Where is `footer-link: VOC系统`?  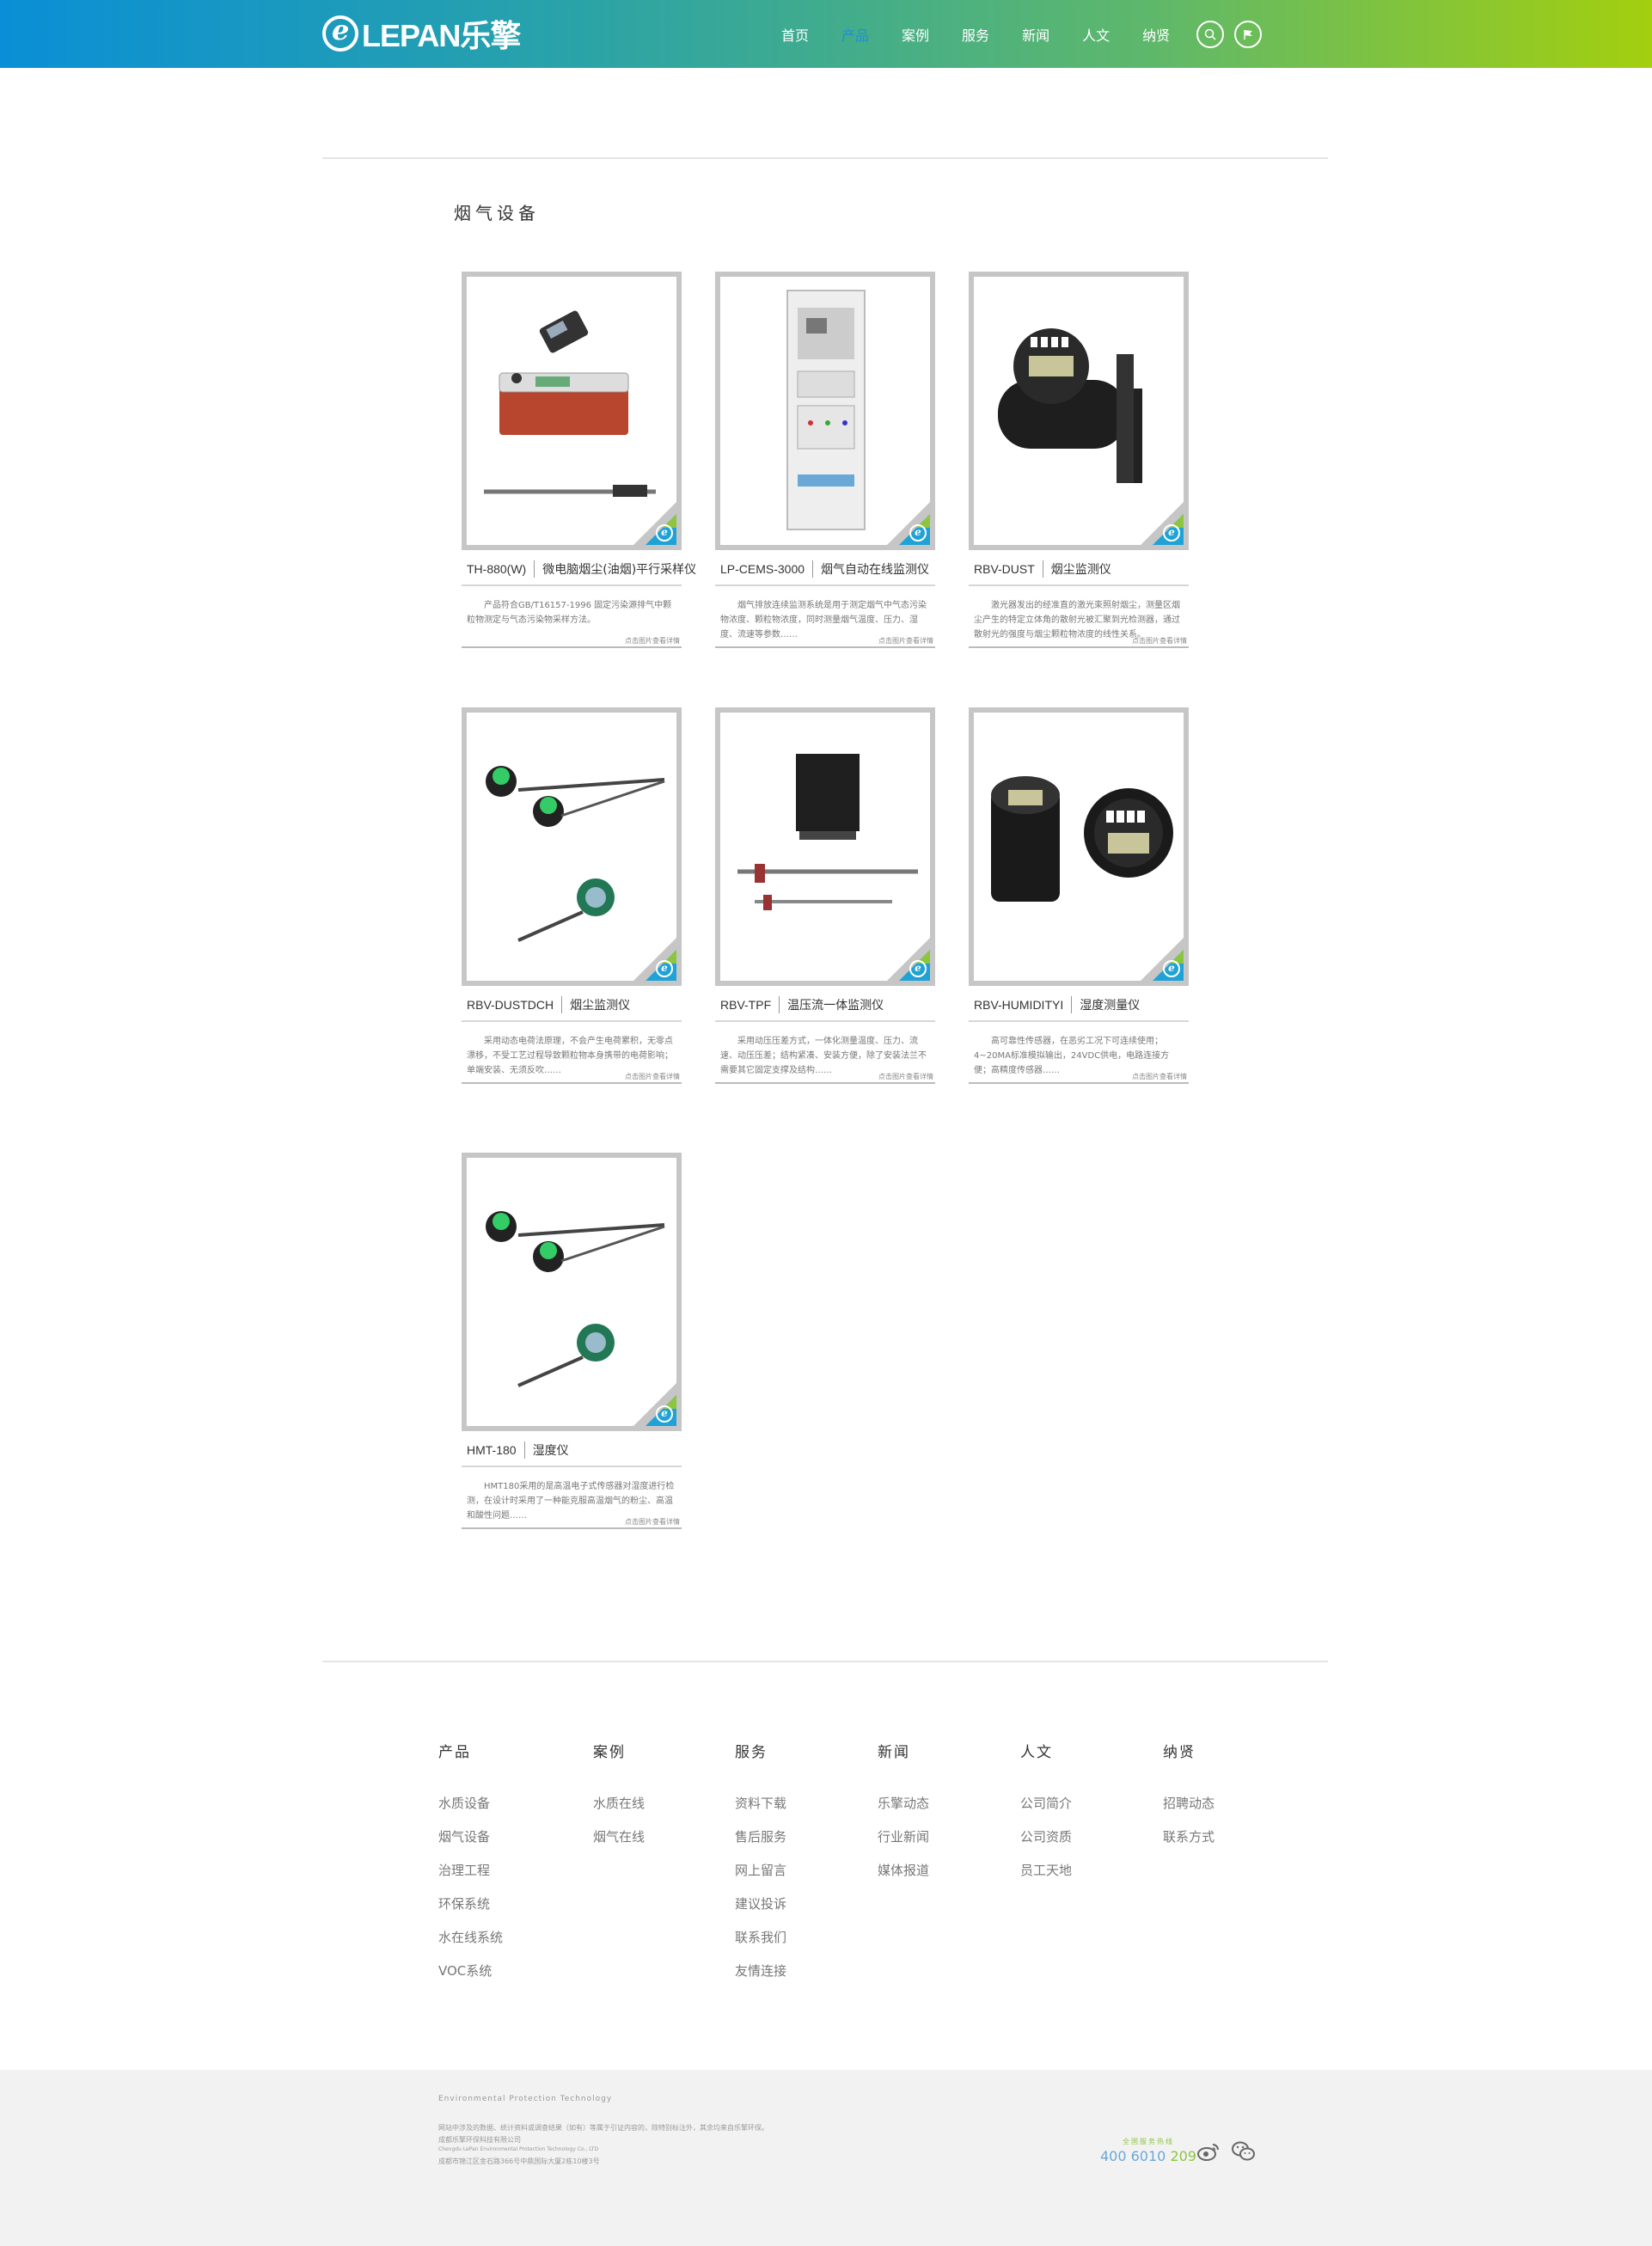 footer-link: VOC系统 is located at coordinates (470, 1970).